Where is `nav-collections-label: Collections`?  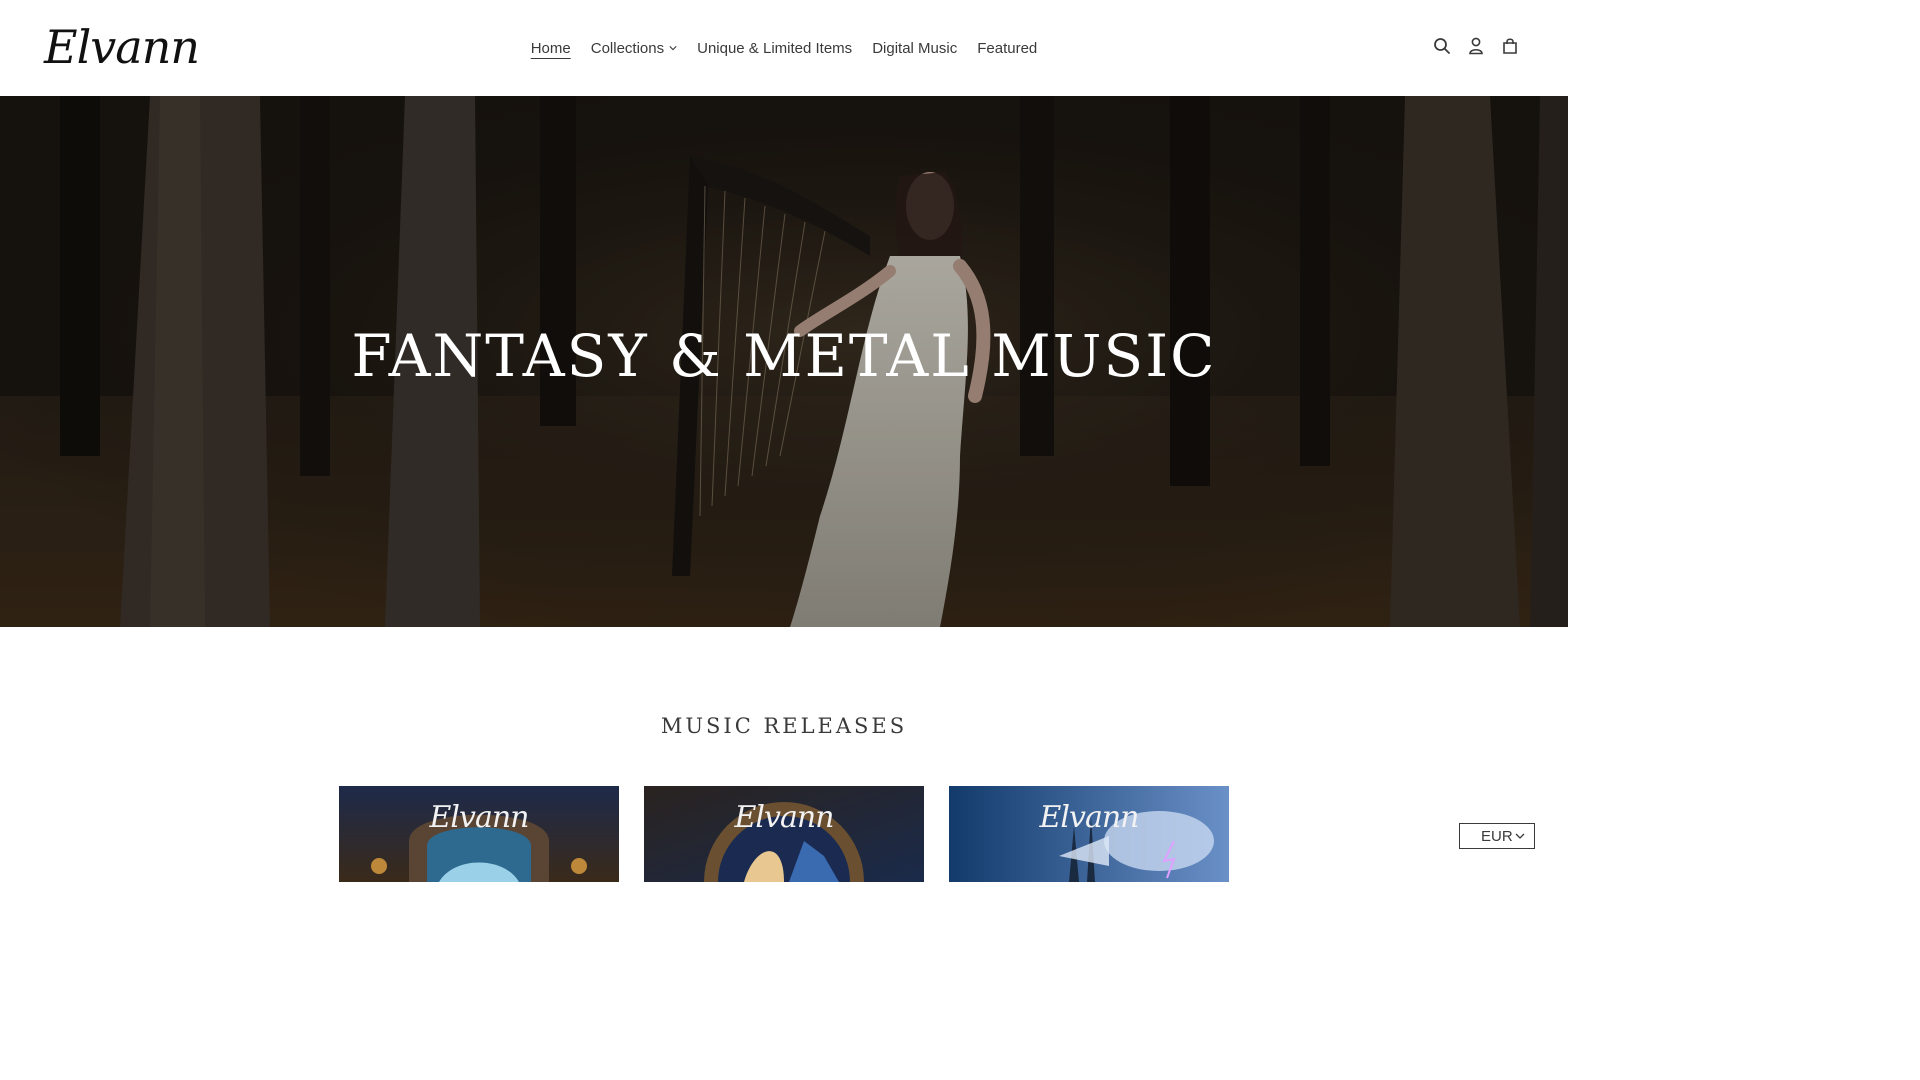
nav-collections-label: Collections is located at coordinates (627, 48).